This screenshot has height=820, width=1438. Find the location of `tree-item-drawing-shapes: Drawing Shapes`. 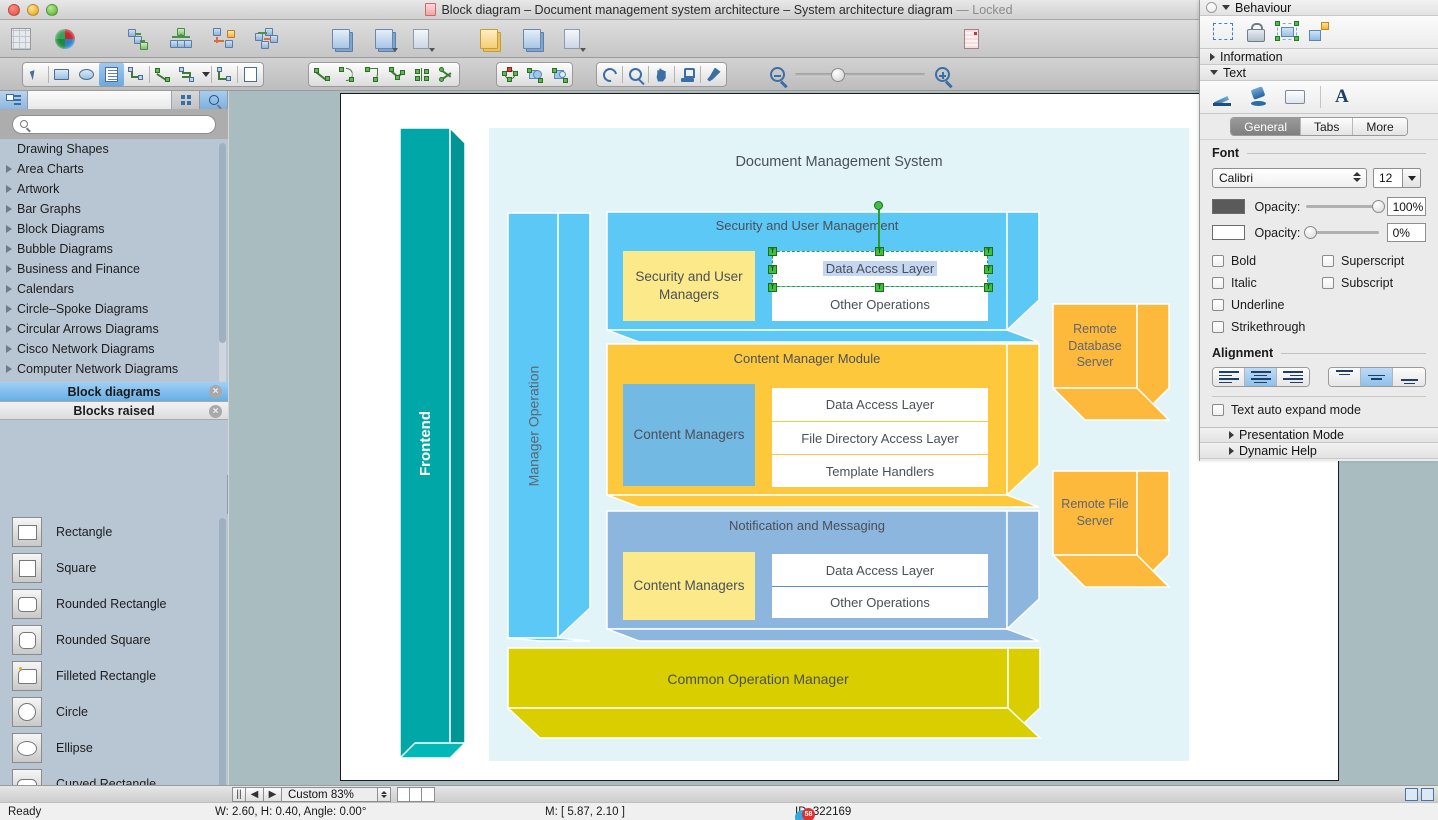

tree-item-drawing-shapes: Drawing Shapes is located at coordinates (114, 149).